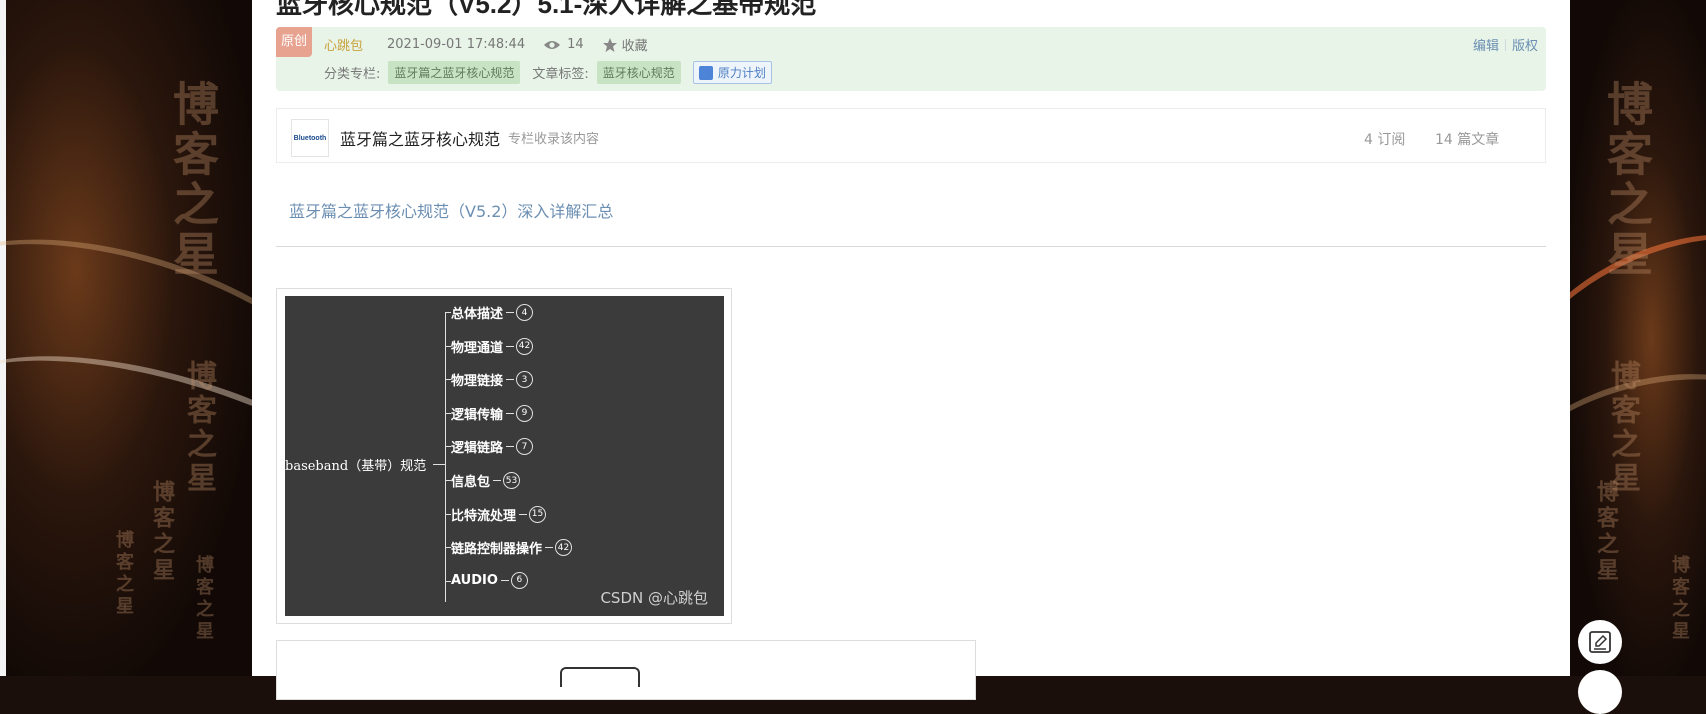 The height and width of the screenshot is (714, 1706). Describe the element at coordinates (454, 72) in the screenshot. I see `category-tag: 蓝牙篇之蓝牙核心规范` at that location.